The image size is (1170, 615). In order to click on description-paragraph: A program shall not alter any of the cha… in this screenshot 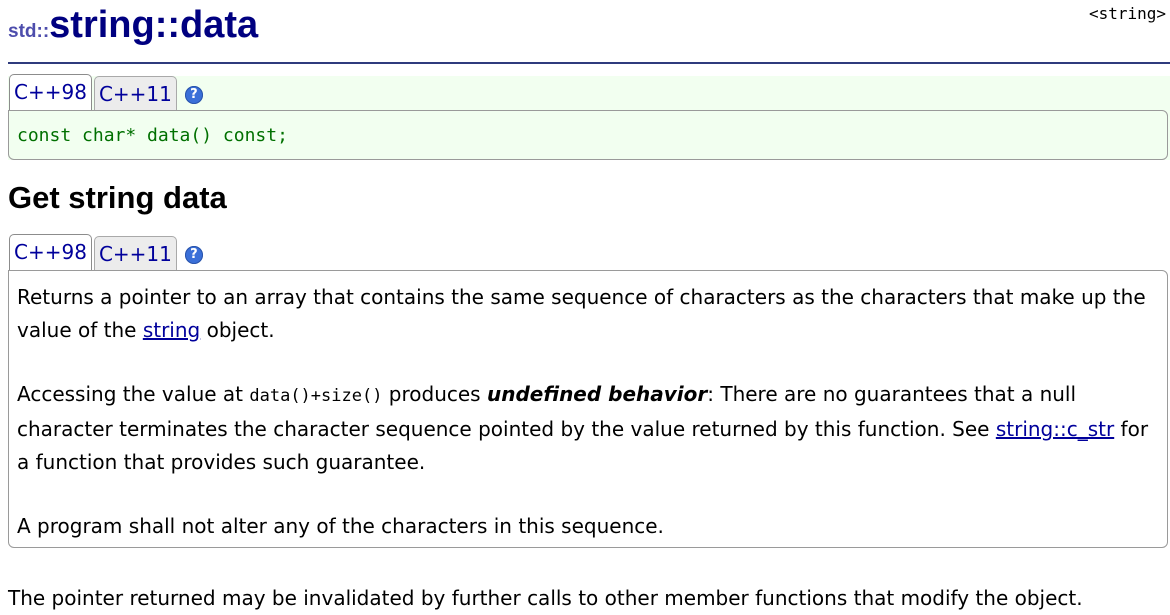, I will do `click(340, 526)`.